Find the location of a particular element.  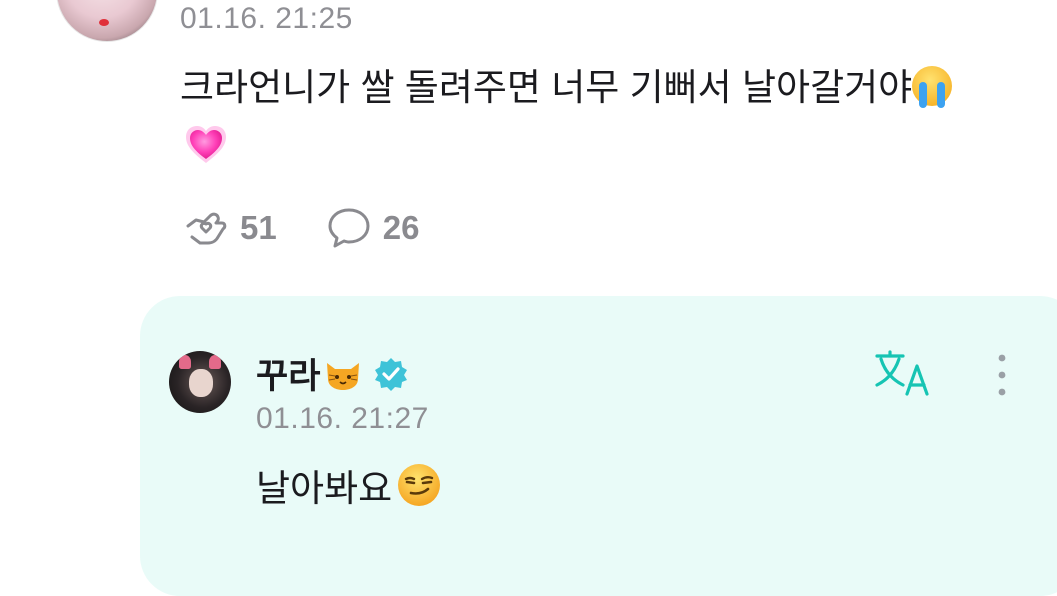

reply-author-row: 꾸라 is located at coordinates (332, 373).